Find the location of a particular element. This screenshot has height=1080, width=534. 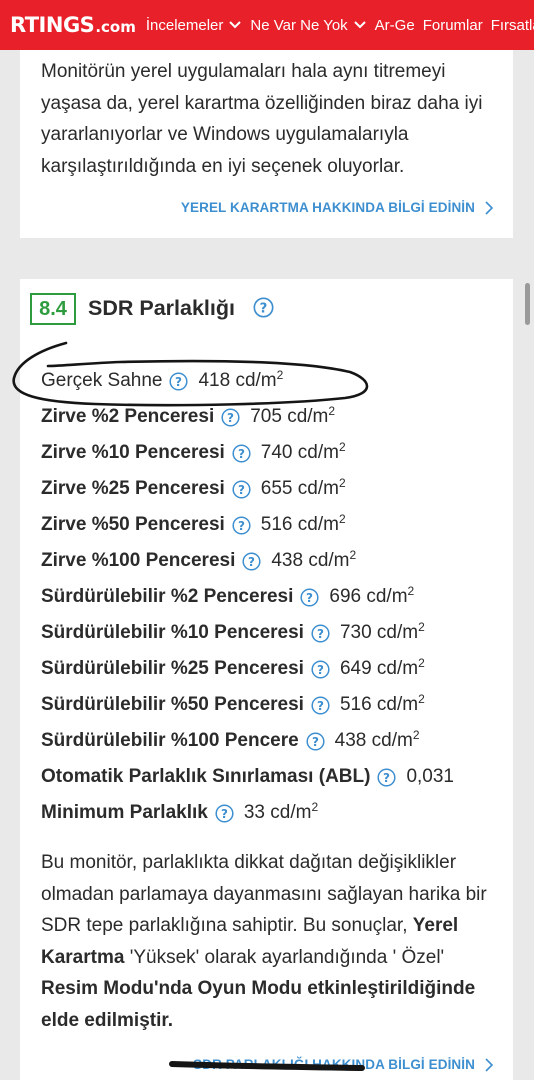

scrollbar-thumb is located at coordinates (527, 304).